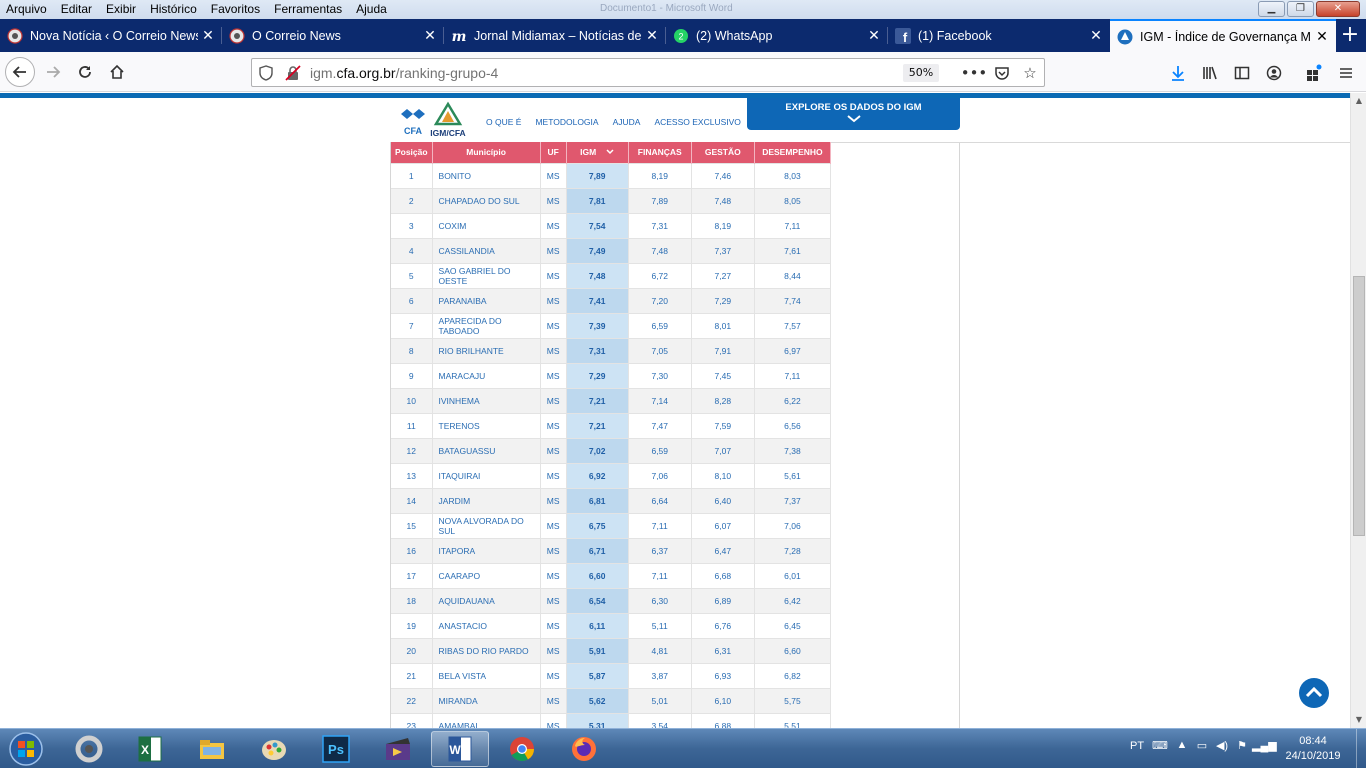 Image resolution: width=1366 pixels, height=768 pixels. Describe the element at coordinates (503, 122) in the screenshot. I see `site-nav-link: O QUE É` at that location.